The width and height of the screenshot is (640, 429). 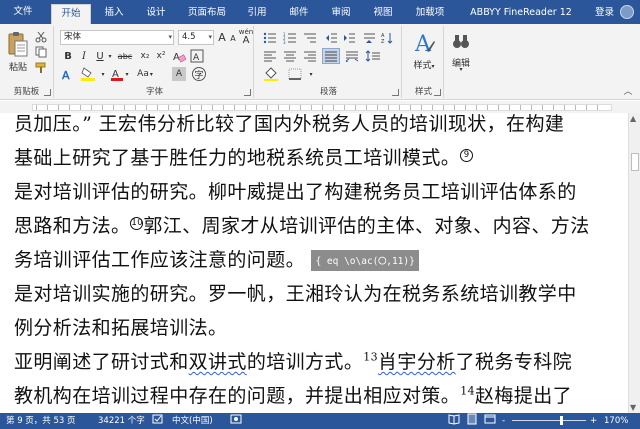 What do you see at coordinates (23, 12) in the screenshot?
I see `tab-file: 文件` at bounding box center [23, 12].